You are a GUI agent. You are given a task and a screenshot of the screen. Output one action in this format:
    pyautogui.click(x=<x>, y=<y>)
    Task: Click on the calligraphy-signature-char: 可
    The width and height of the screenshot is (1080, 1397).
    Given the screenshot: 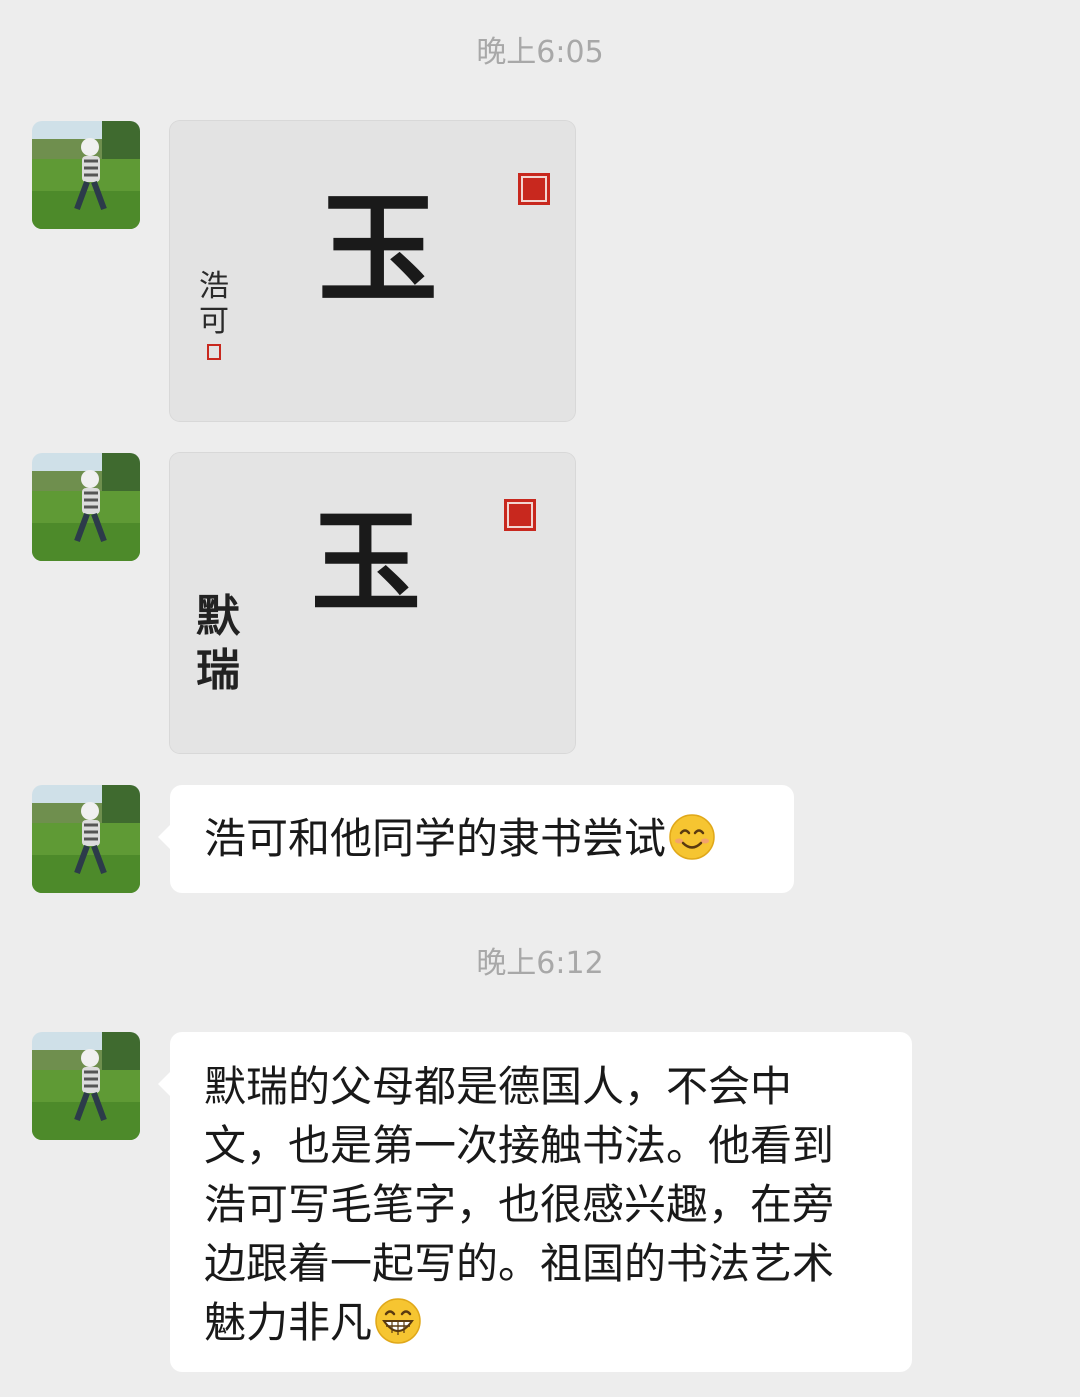 What is the action you would take?
    pyautogui.click(x=214, y=321)
    